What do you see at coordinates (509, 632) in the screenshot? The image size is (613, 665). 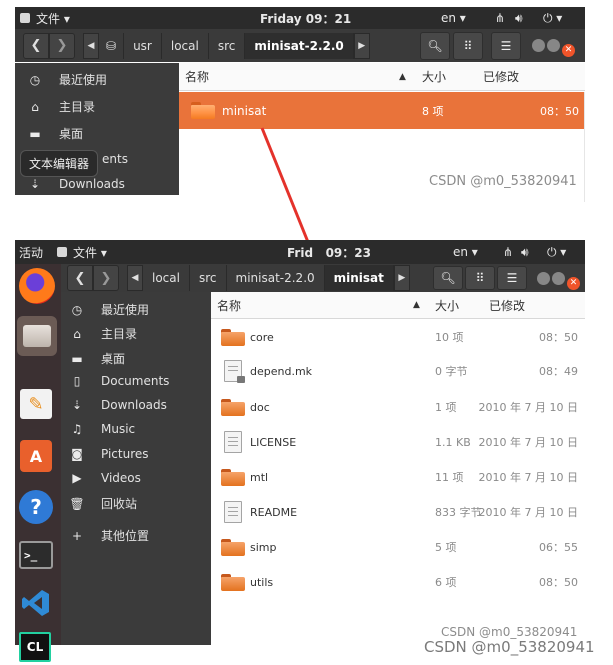 I see `watermark-inner: CSDN @m0_53820941` at bounding box center [509, 632].